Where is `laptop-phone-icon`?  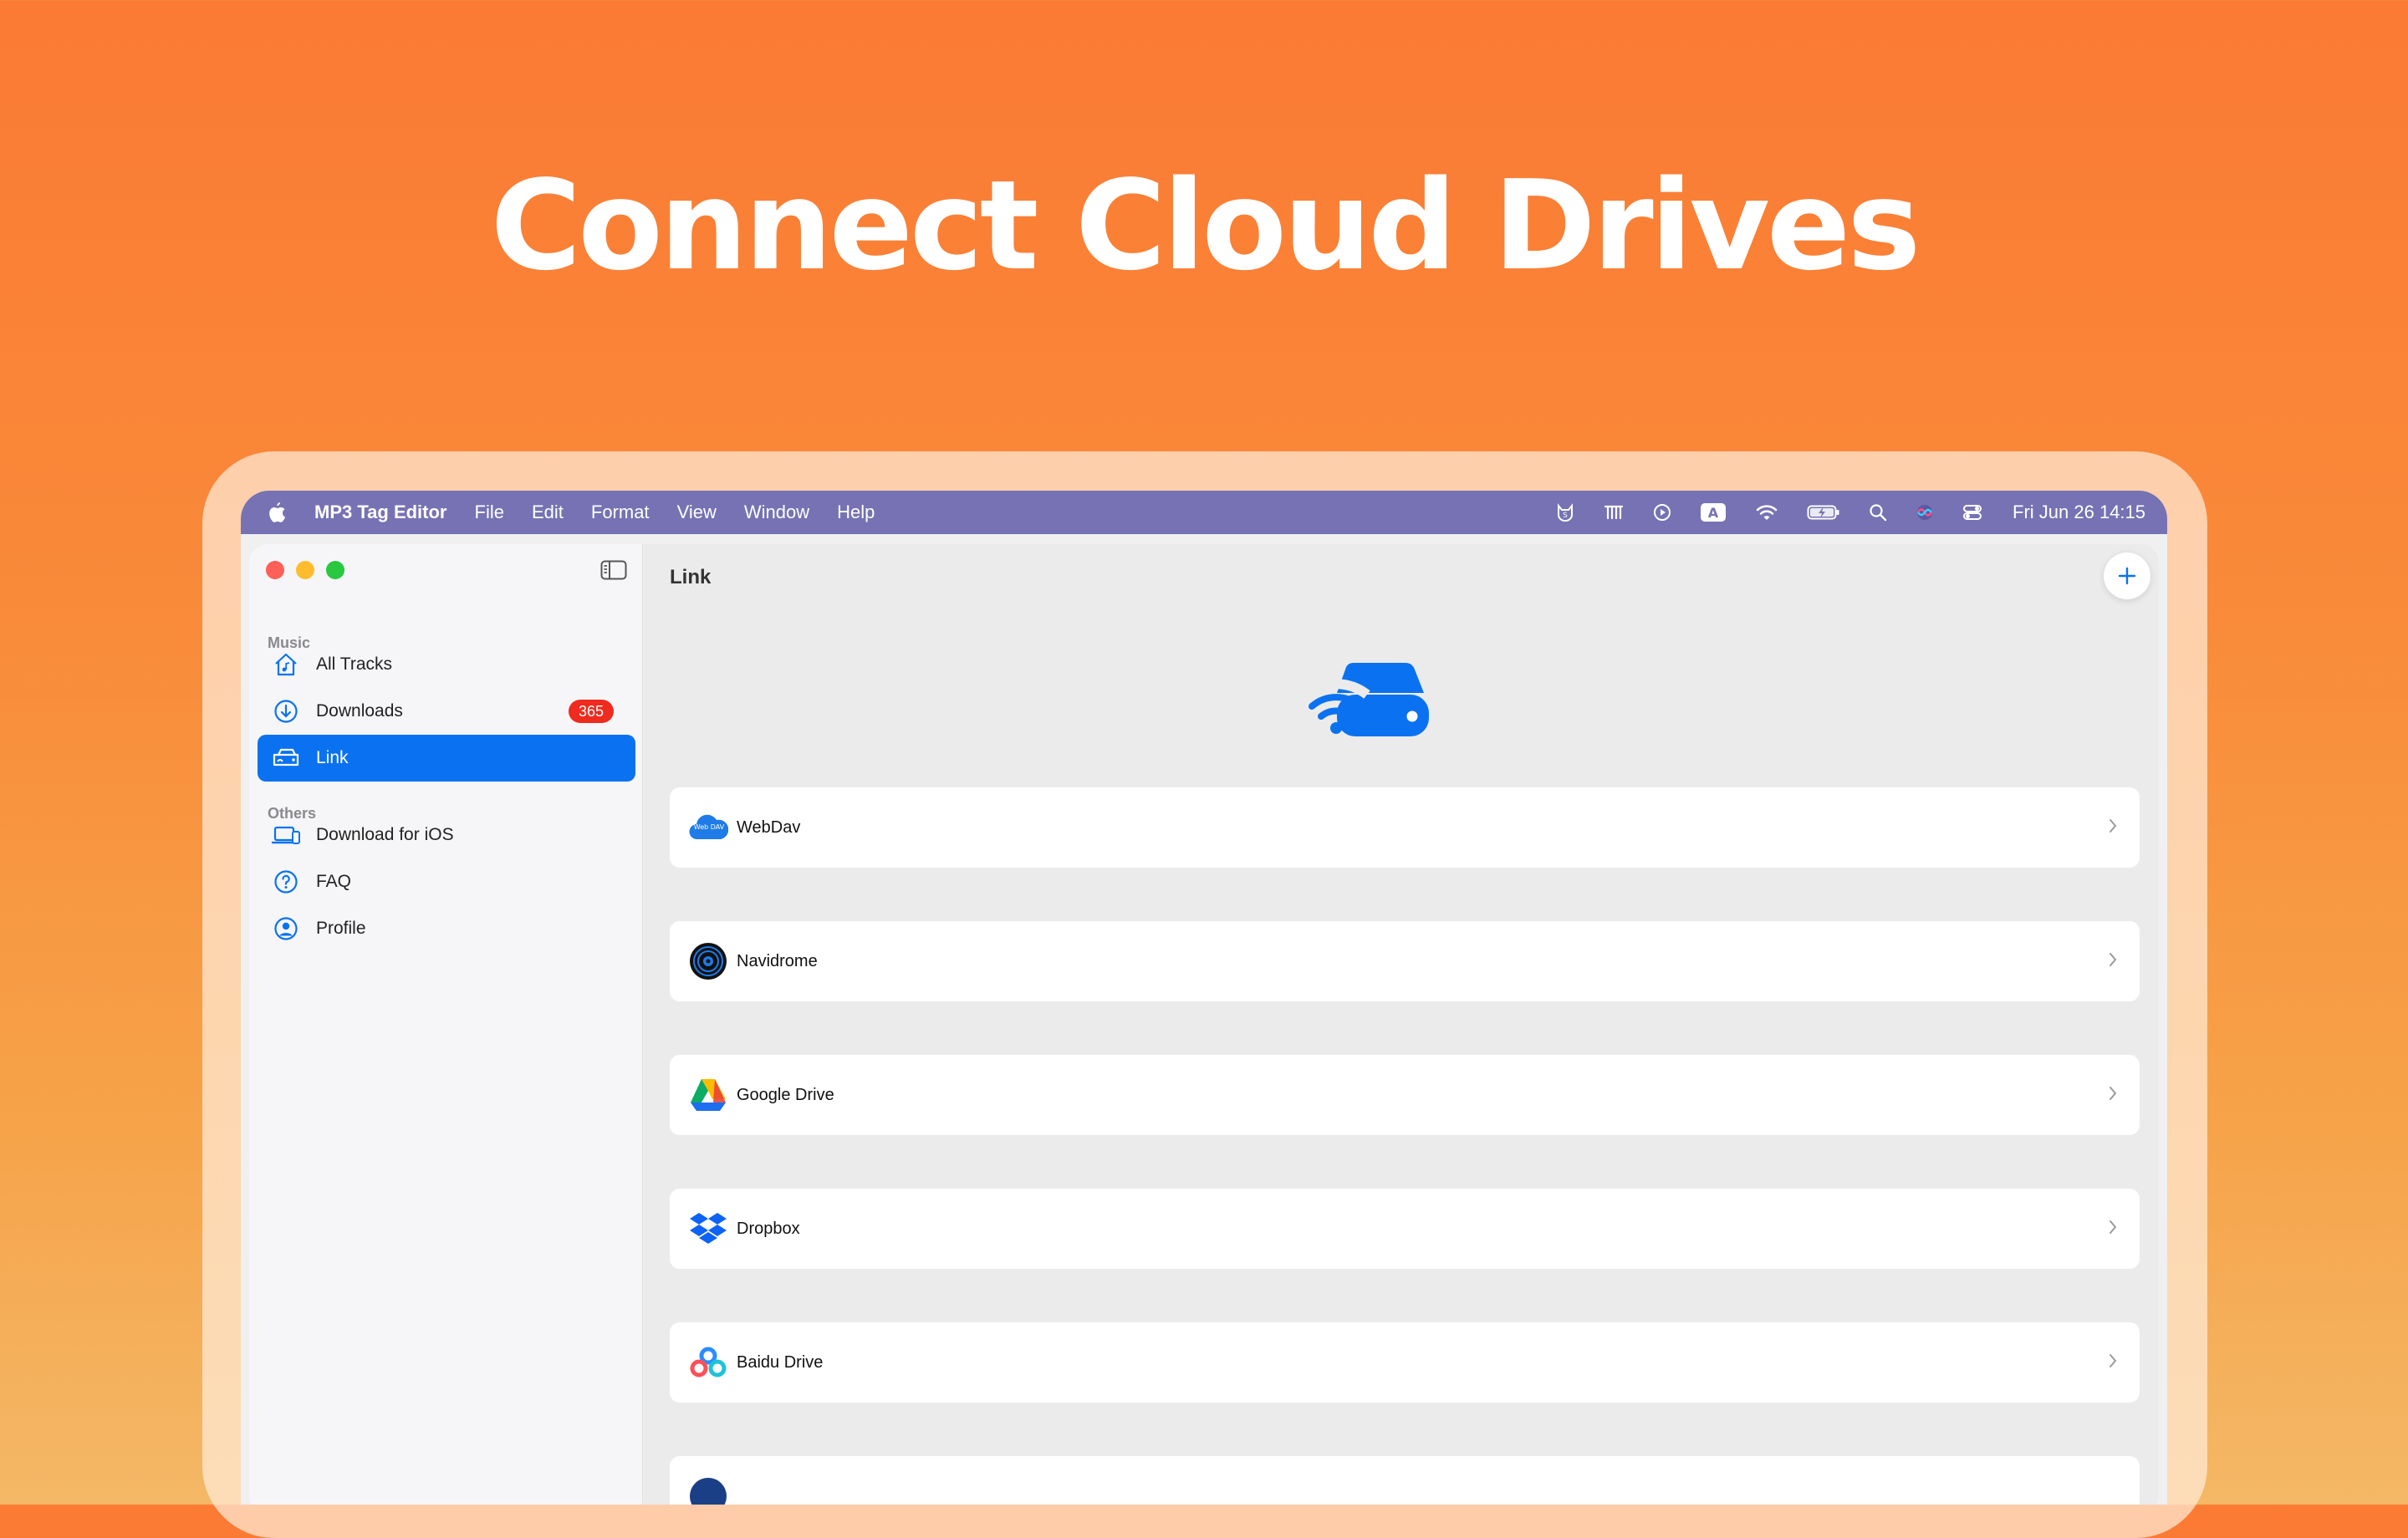
laptop-phone-icon is located at coordinates (286, 835).